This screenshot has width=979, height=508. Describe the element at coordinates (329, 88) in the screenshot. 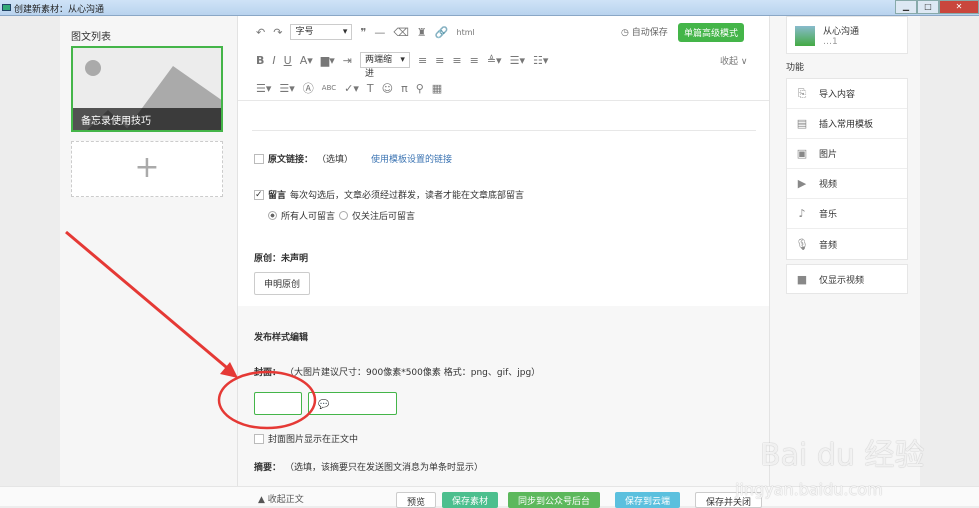

I see `strikethrough-icon: ABC` at that location.